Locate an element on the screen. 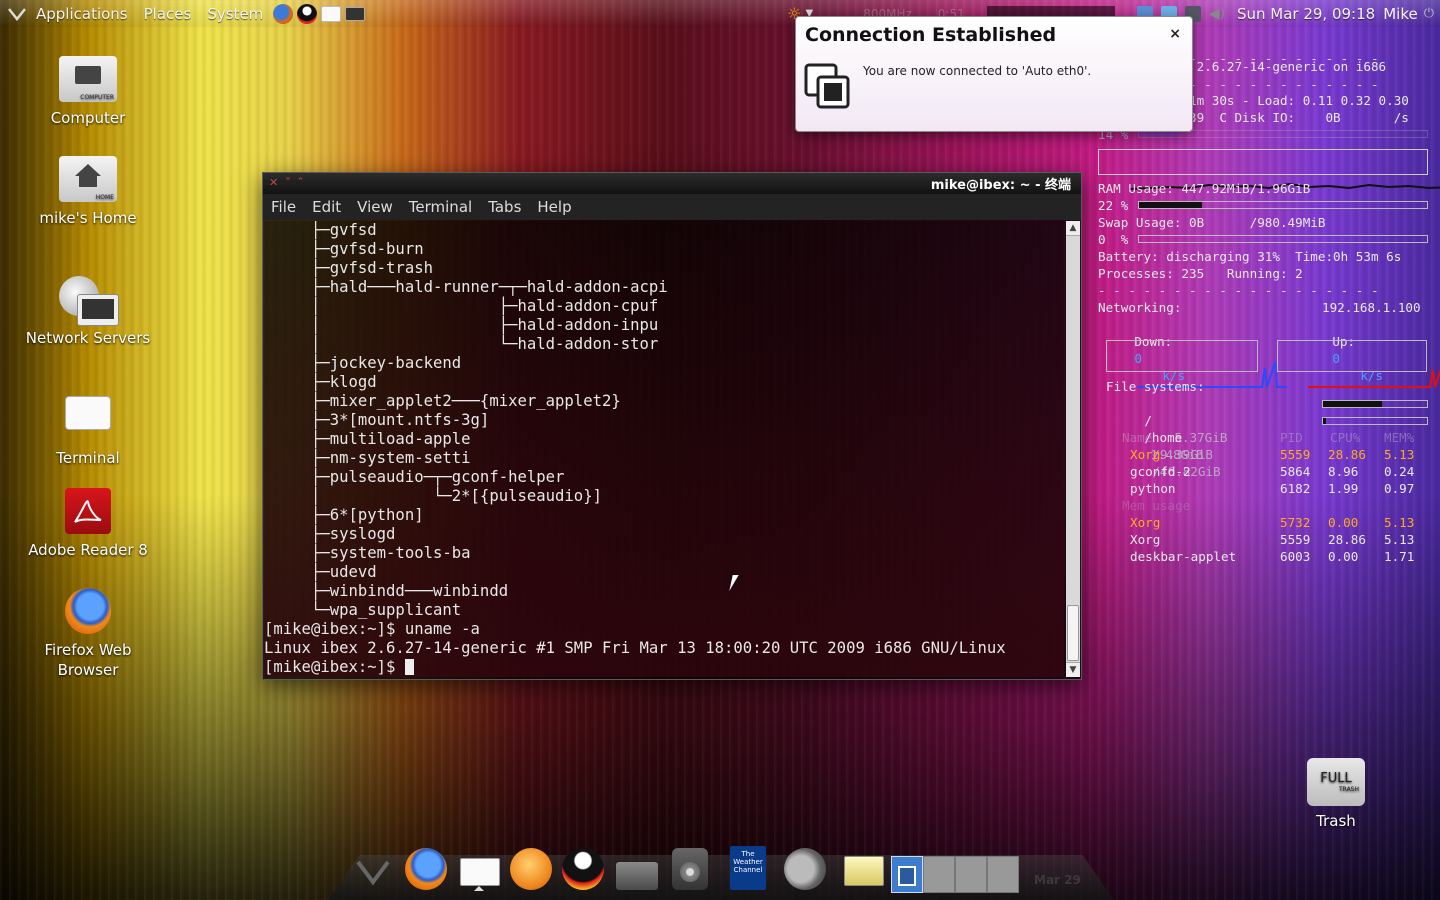 This screenshot has height=900, width=1440. pidgin-icon is located at coordinates (531, 869).